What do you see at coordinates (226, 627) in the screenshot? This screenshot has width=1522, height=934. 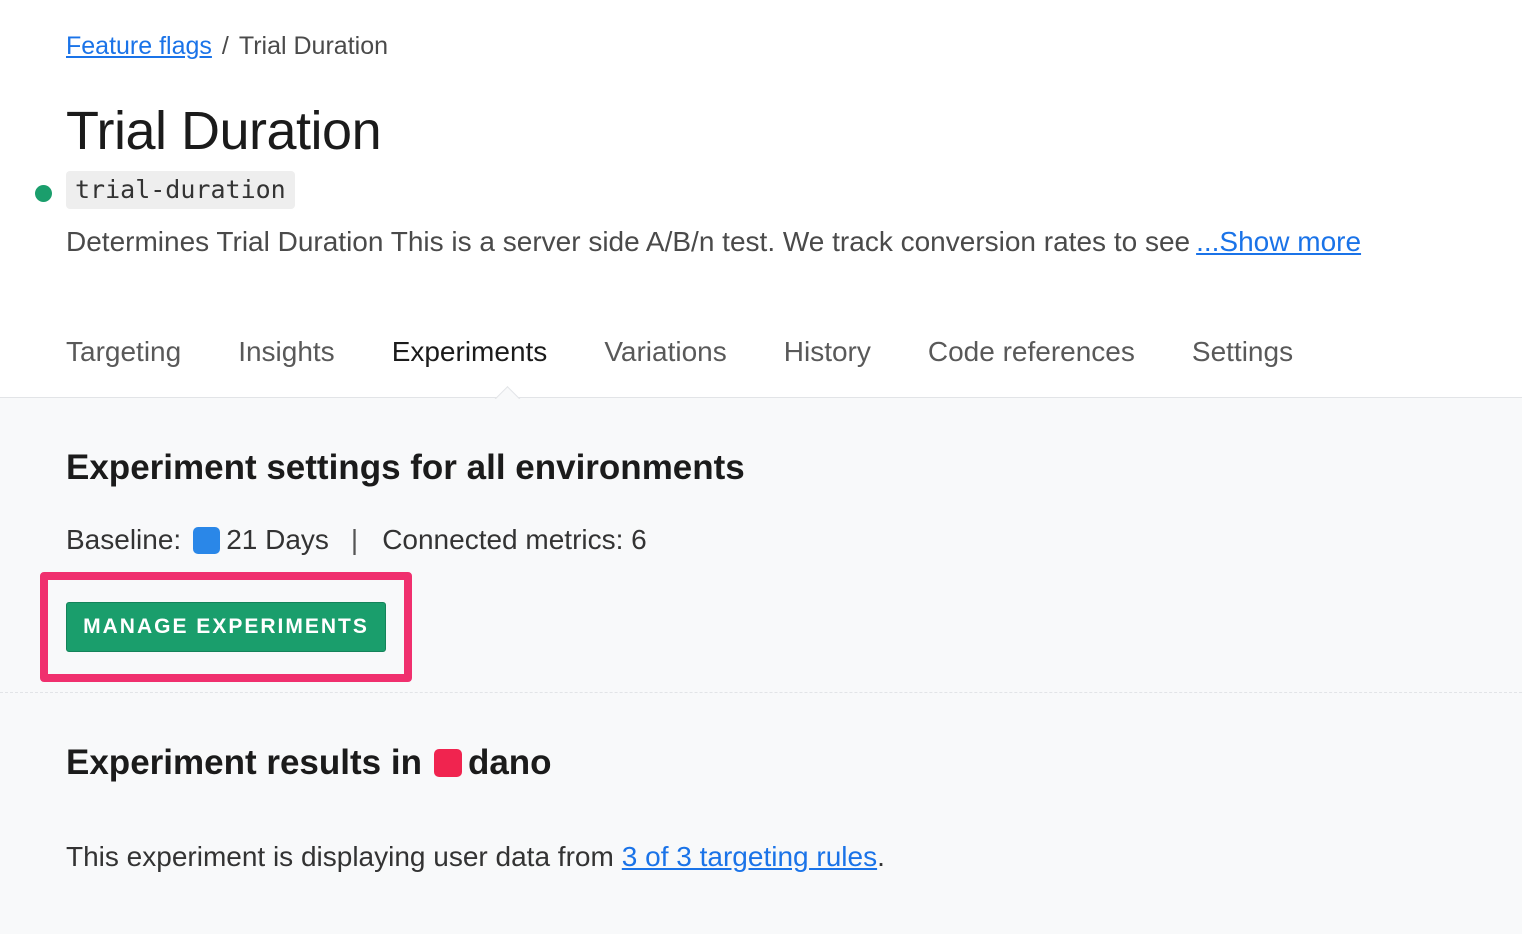 I see `manage-experiments-button: MANAGE EXPERIMENTS` at bounding box center [226, 627].